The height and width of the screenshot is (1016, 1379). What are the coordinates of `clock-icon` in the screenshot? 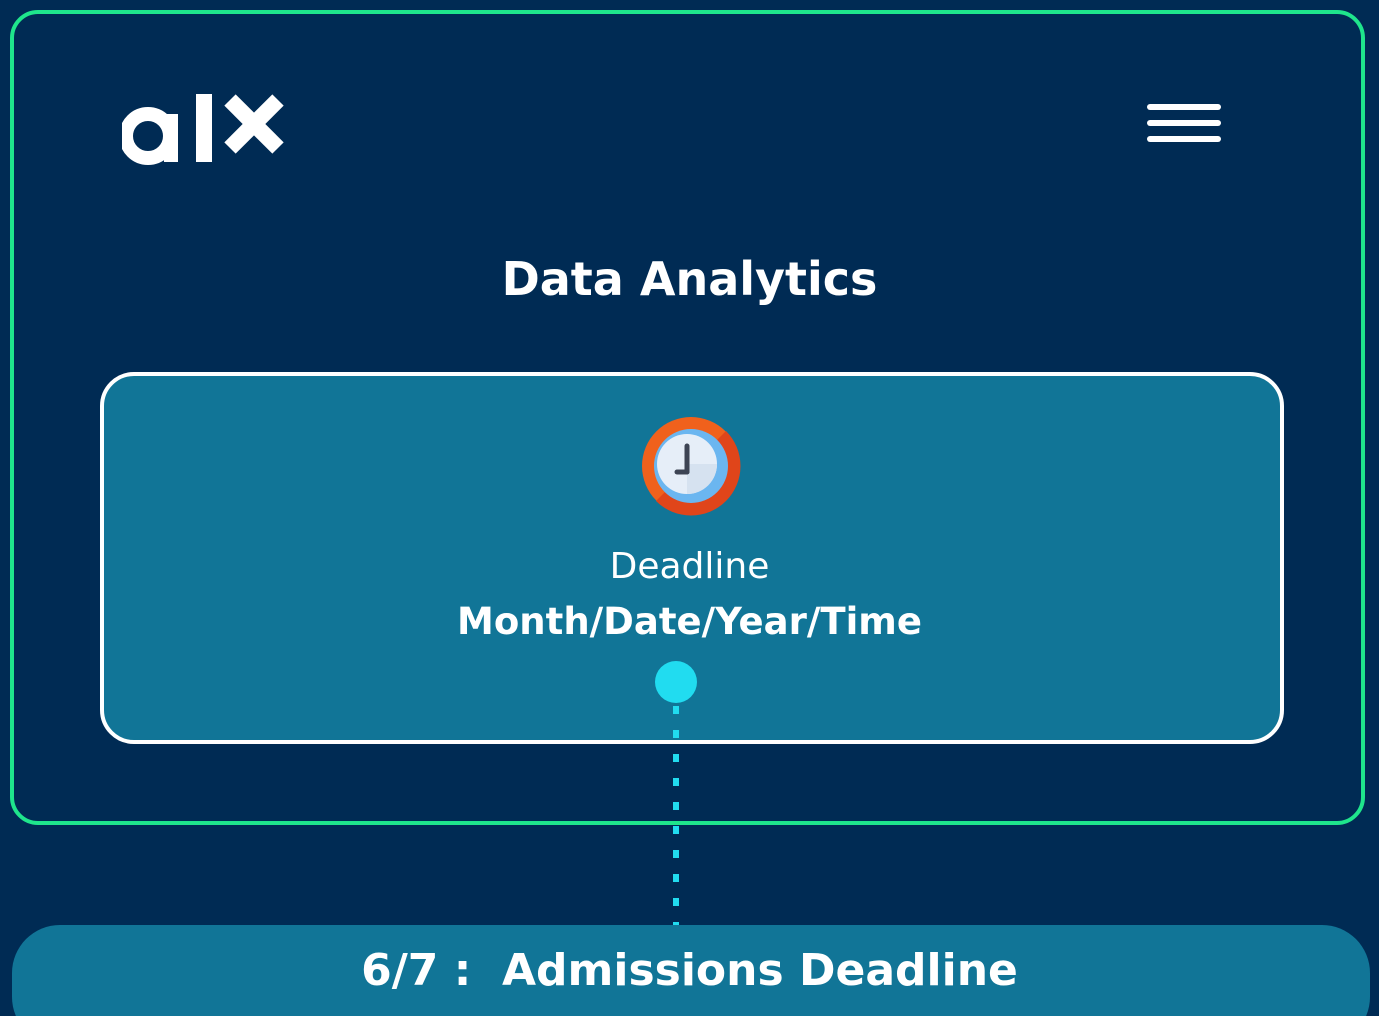 It's located at (691, 466).